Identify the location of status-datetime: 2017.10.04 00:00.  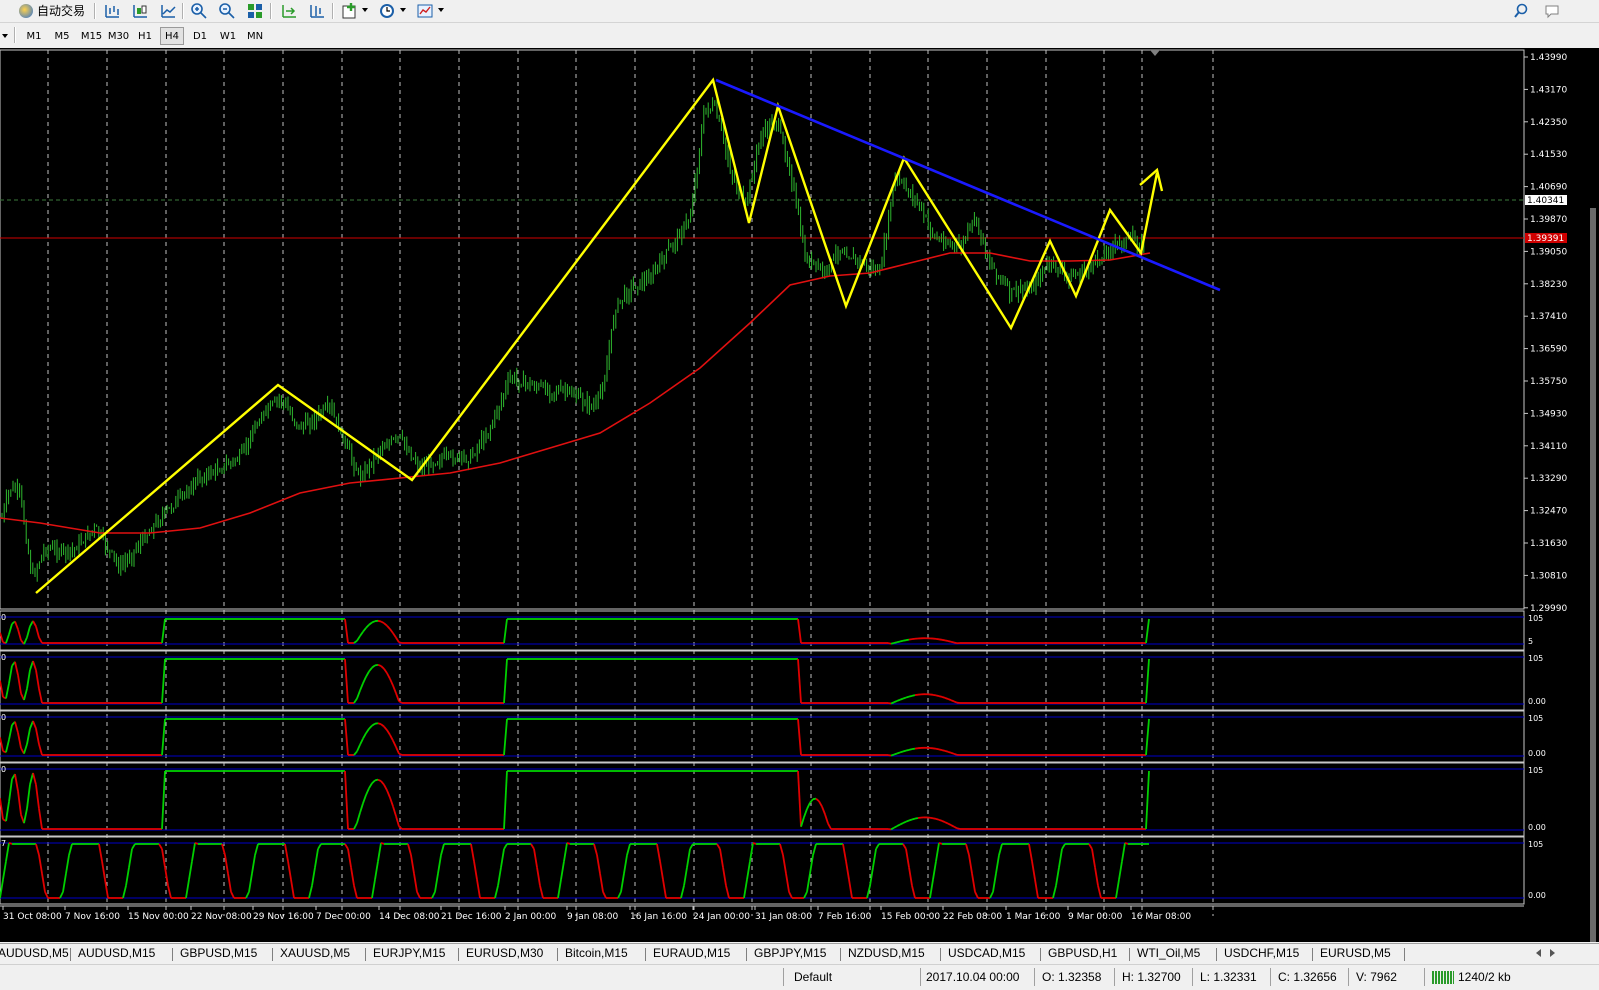
(972, 977).